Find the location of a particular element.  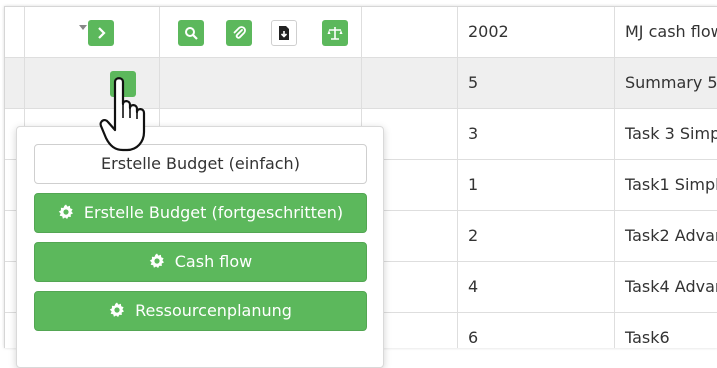

file-download-icon is located at coordinates (284, 33).